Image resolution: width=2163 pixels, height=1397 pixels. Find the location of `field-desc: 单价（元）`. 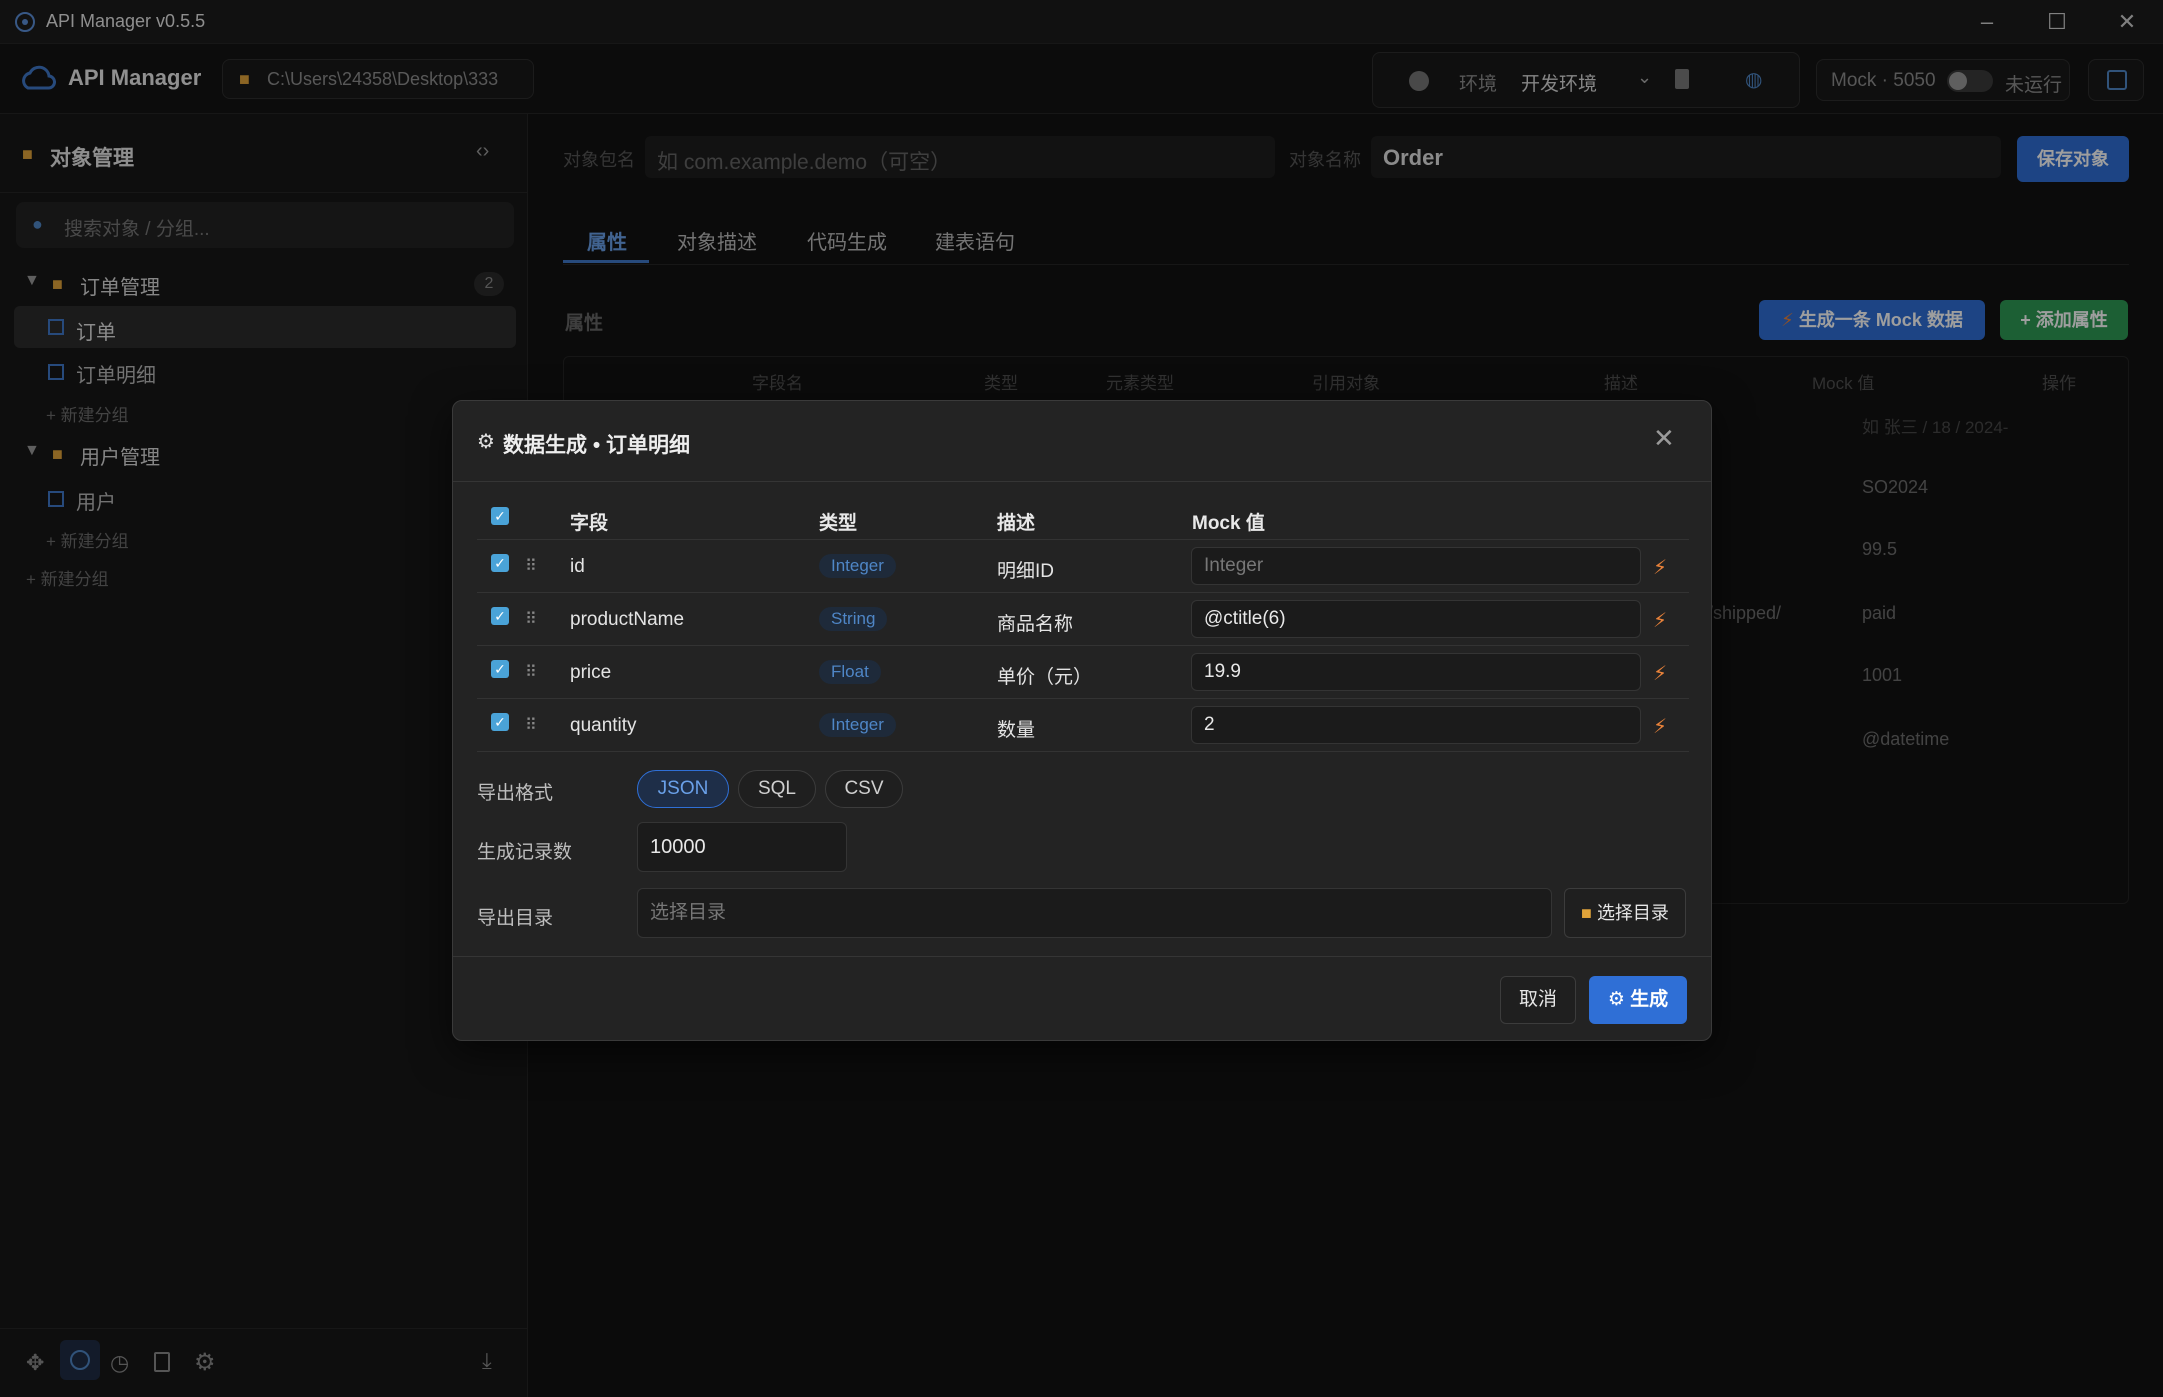

field-desc: 单价（元） is located at coordinates (1045, 677).